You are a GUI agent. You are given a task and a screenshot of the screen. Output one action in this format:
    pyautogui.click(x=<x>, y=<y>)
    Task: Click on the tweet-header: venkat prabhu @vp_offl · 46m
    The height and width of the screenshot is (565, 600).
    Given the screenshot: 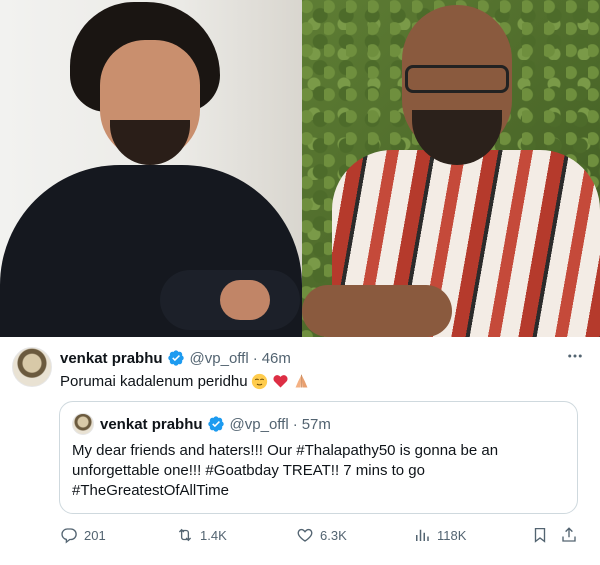 What is the action you would take?
    pyautogui.click(x=175, y=358)
    